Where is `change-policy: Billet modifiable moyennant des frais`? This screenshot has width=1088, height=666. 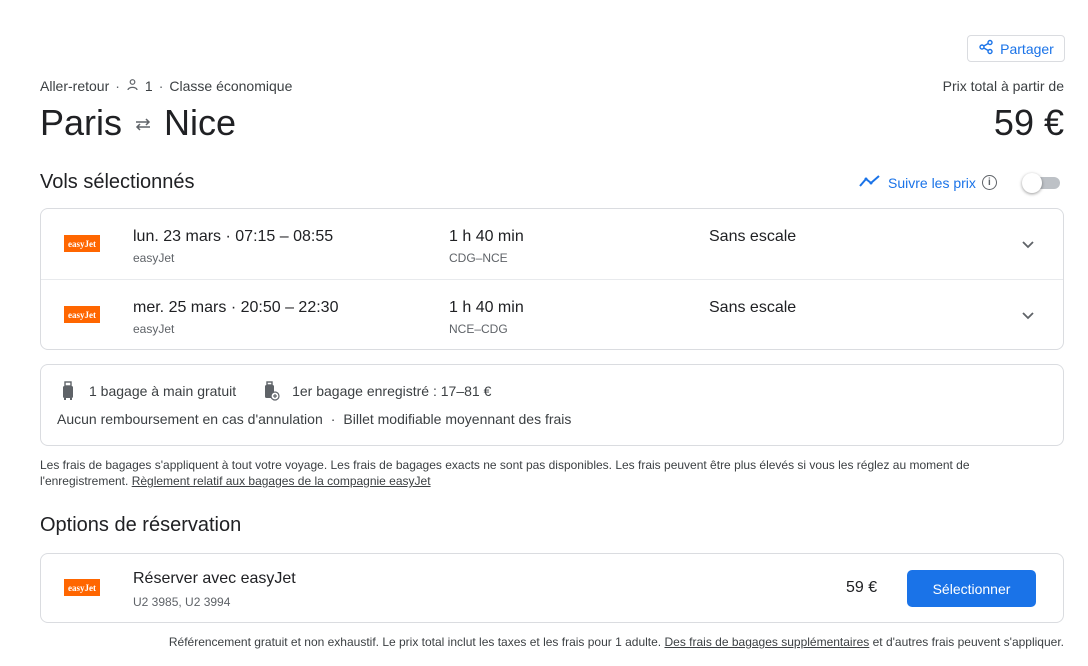
change-policy: Billet modifiable moyennant des frais is located at coordinates (457, 419).